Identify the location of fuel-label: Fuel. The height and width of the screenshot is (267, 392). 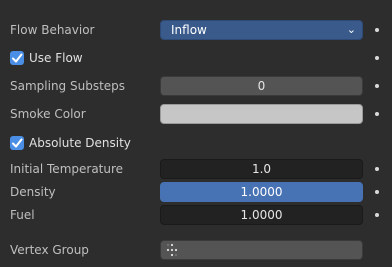
(22, 215).